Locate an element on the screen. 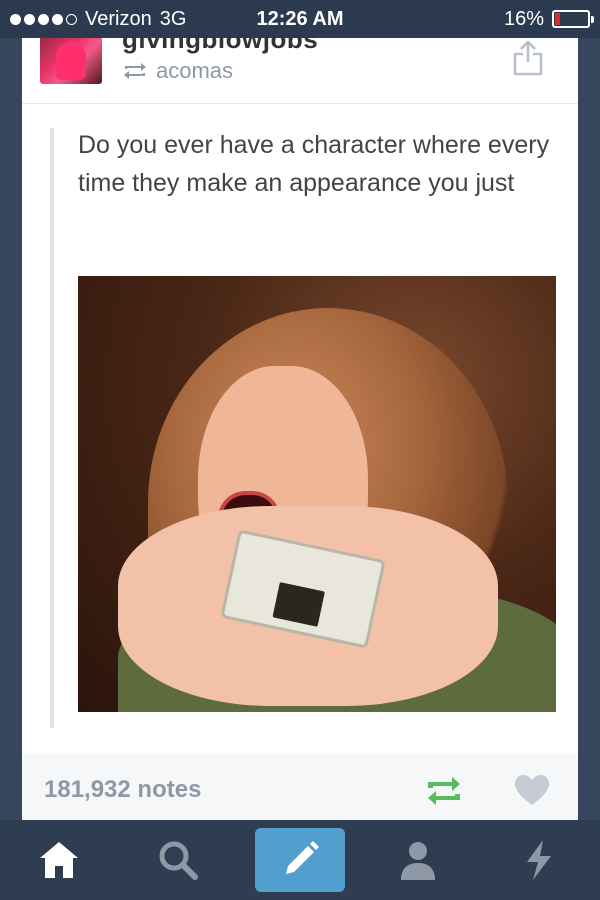 The width and height of the screenshot is (600, 900). battery-level-fill is located at coordinates (558, 19).